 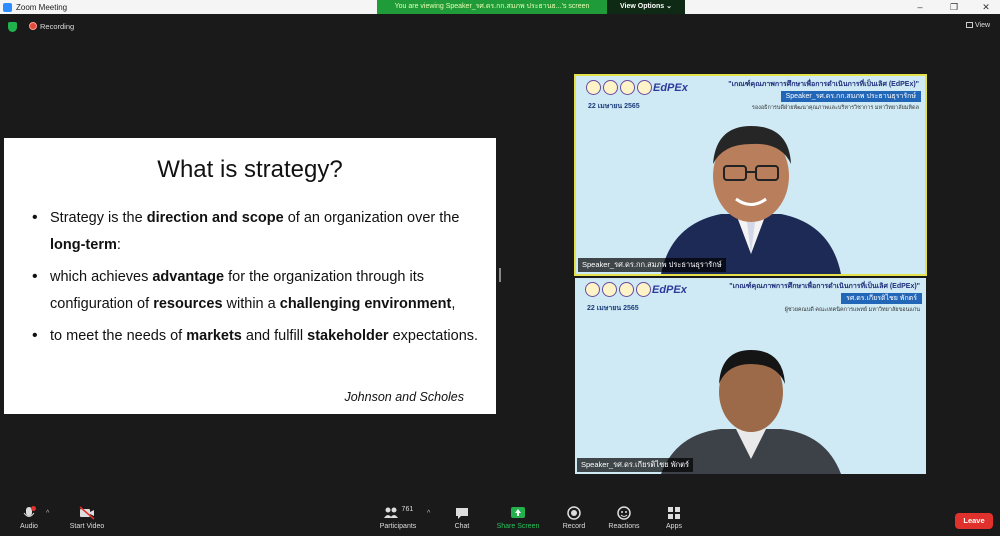 I want to click on participants-label: Participants, so click(x=398, y=526).